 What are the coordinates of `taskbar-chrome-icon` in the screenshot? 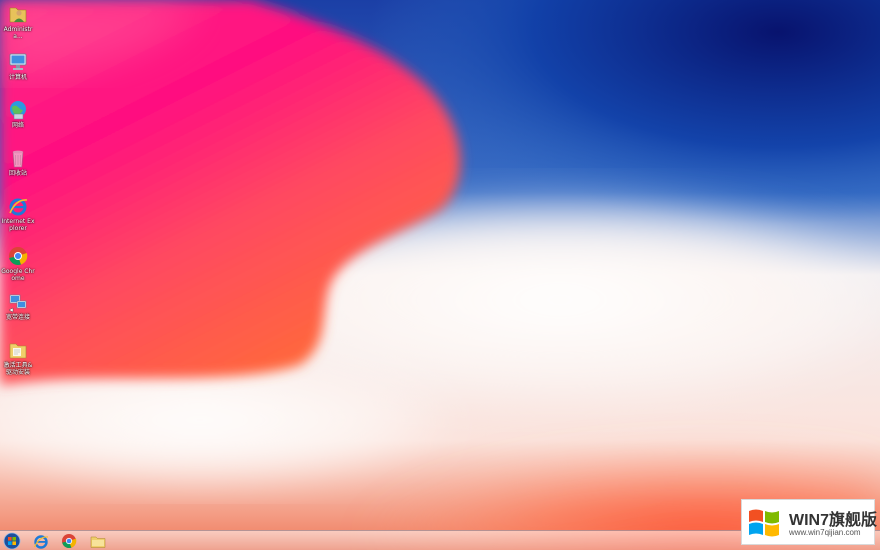 It's located at (69, 541).